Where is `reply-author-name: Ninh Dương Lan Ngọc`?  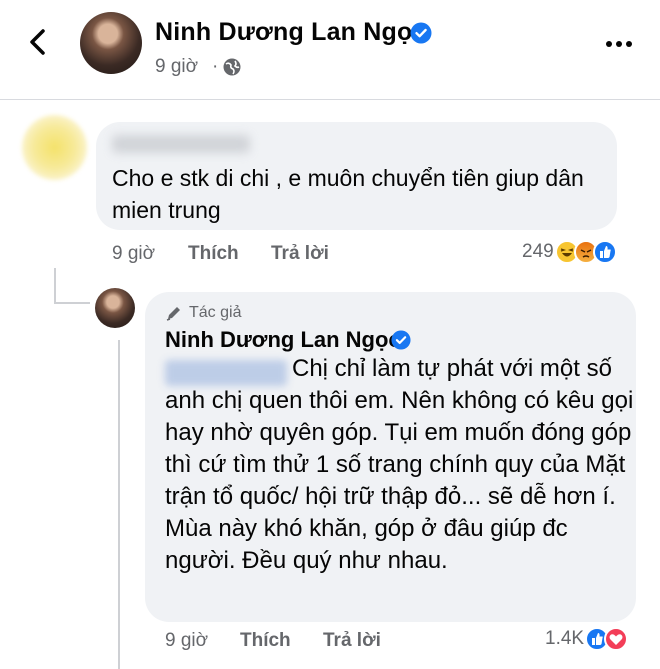
reply-author-name: Ninh Dương Lan Ngọc is located at coordinates (283, 340).